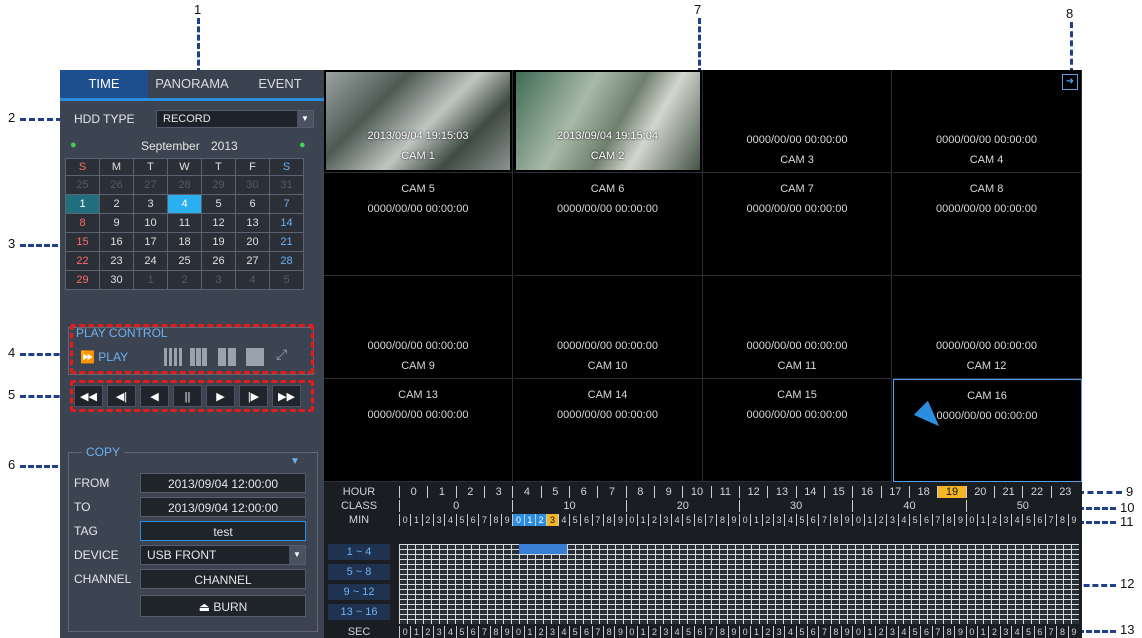 Image resolution: width=1142 pixels, height=638 pixels. What do you see at coordinates (951, 492) in the screenshot?
I see `hour-cell: 19` at bounding box center [951, 492].